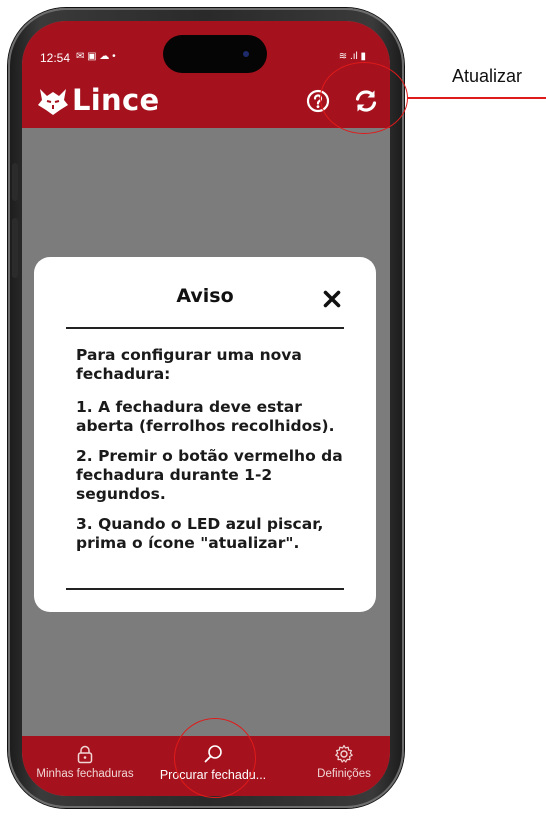  Describe the element at coordinates (53, 102) in the screenshot. I see `lynx-logo-icon` at that location.